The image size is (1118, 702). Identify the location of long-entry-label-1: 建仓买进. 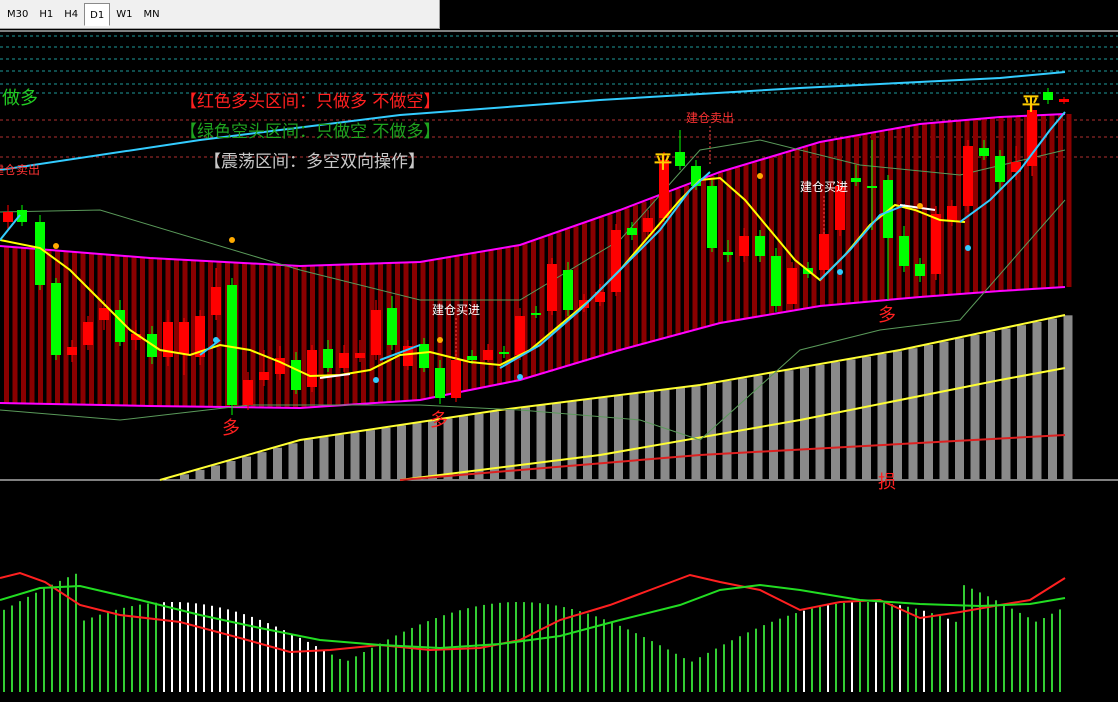
(456, 310).